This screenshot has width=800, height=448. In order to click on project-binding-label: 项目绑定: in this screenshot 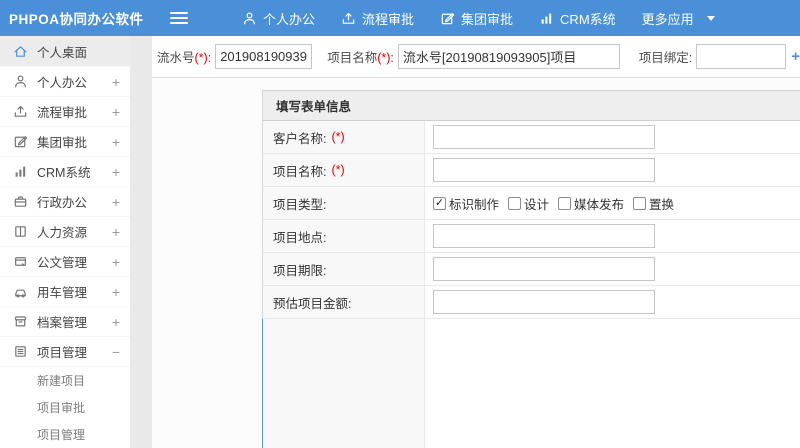, I will do `click(665, 58)`.